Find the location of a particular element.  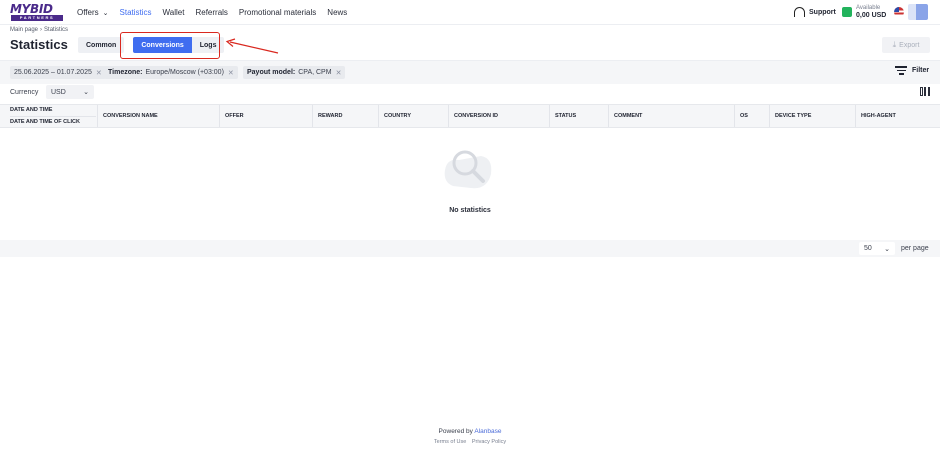

available-label: Available is located at coordinates (868, 8).